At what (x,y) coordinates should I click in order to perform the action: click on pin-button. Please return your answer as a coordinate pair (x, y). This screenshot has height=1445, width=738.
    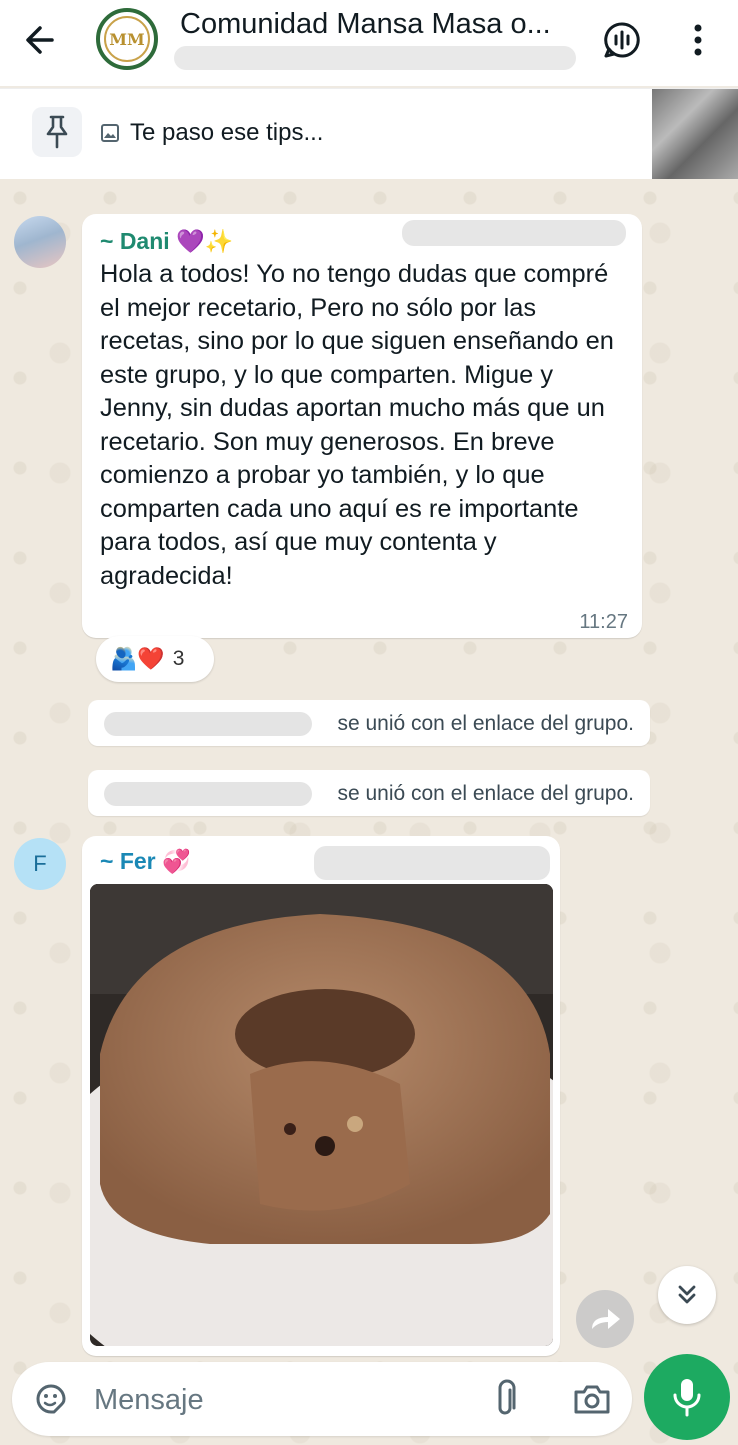
    Looking at the image, I should click on (57, 132).